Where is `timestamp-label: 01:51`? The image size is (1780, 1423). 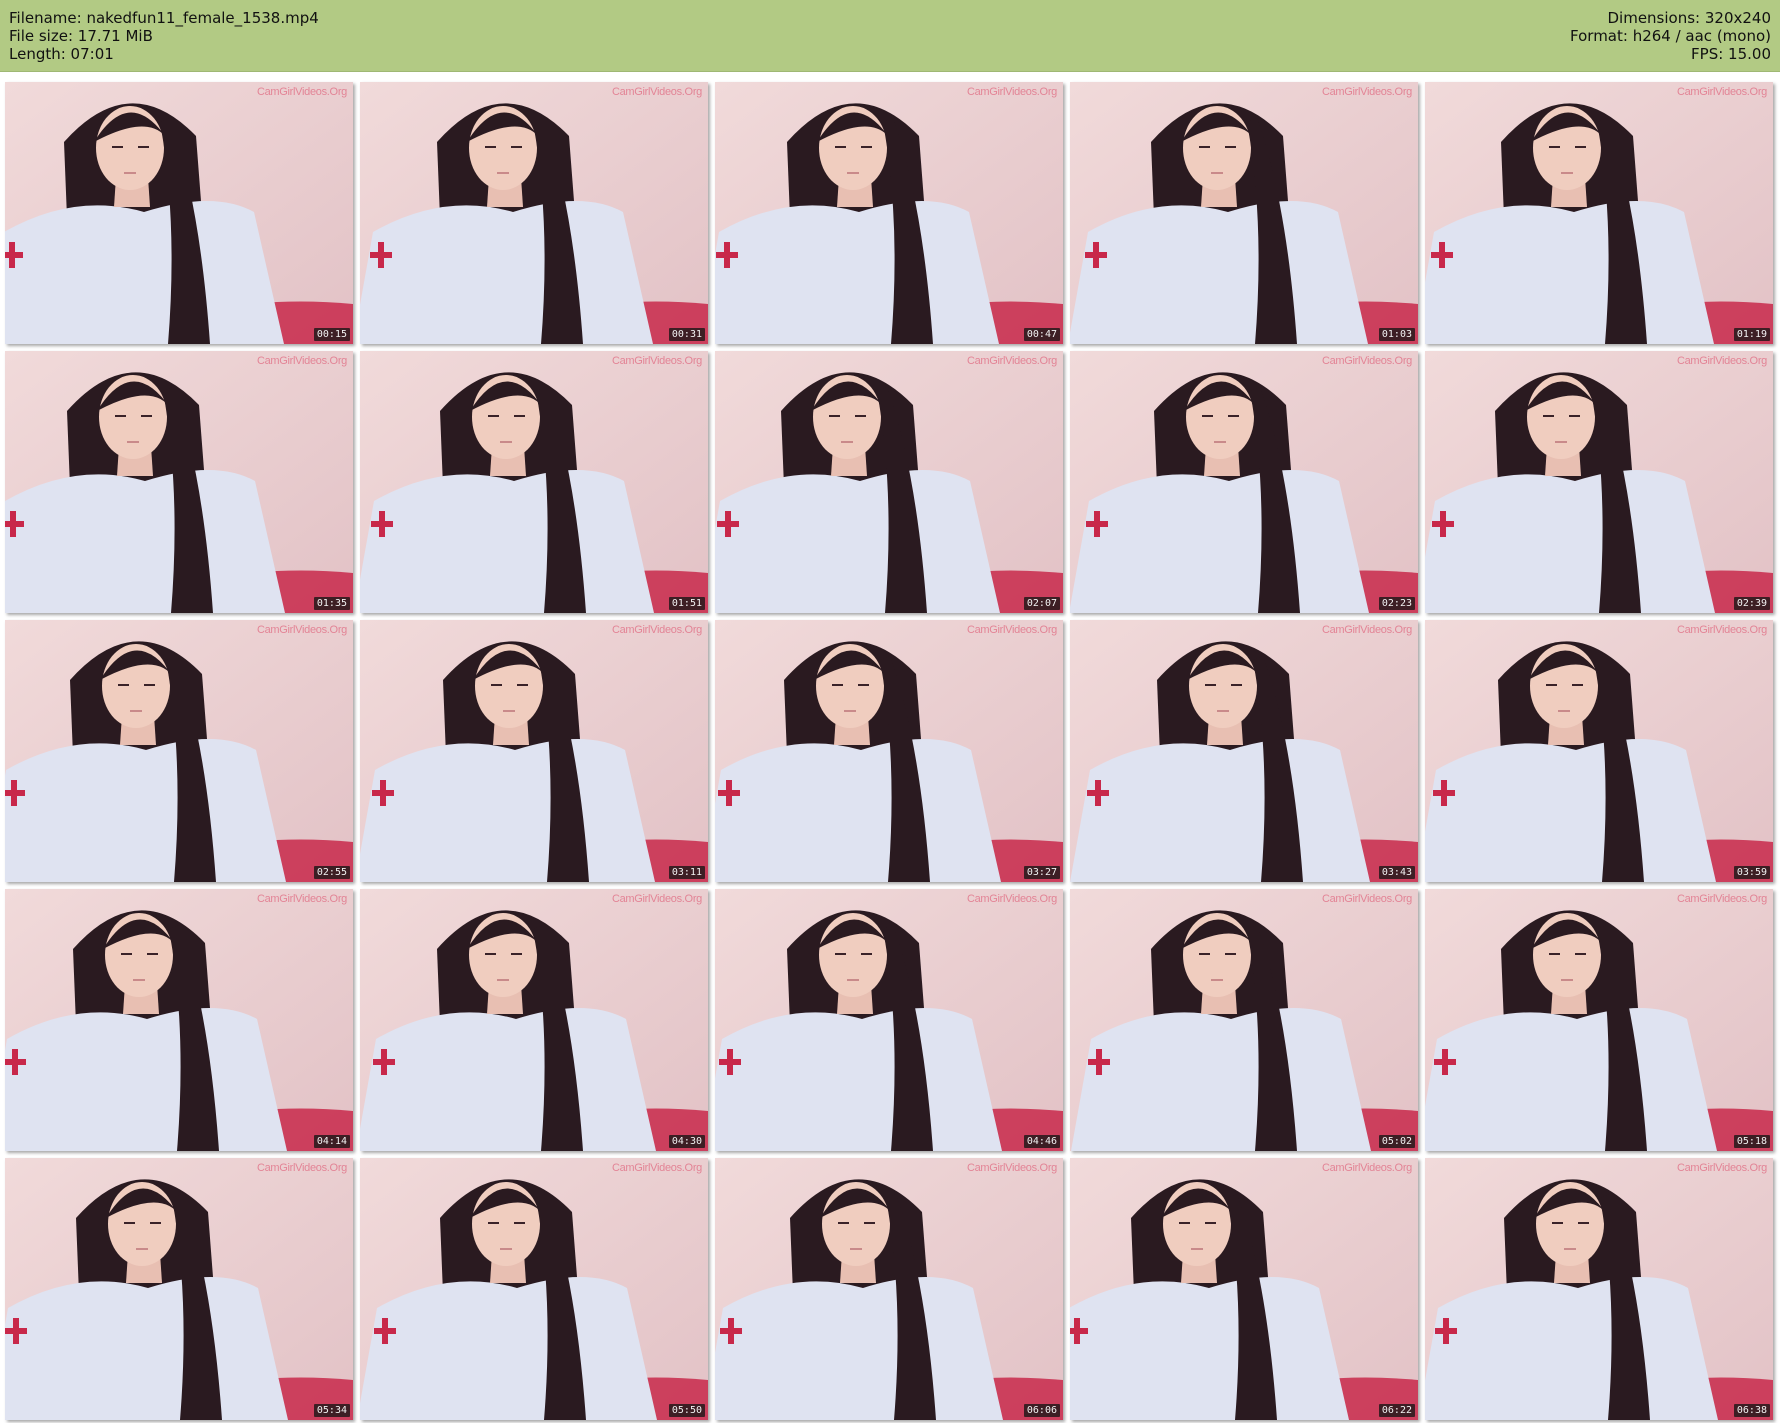 timestamp-label: 01:51 is located at coordinates (686, 603).